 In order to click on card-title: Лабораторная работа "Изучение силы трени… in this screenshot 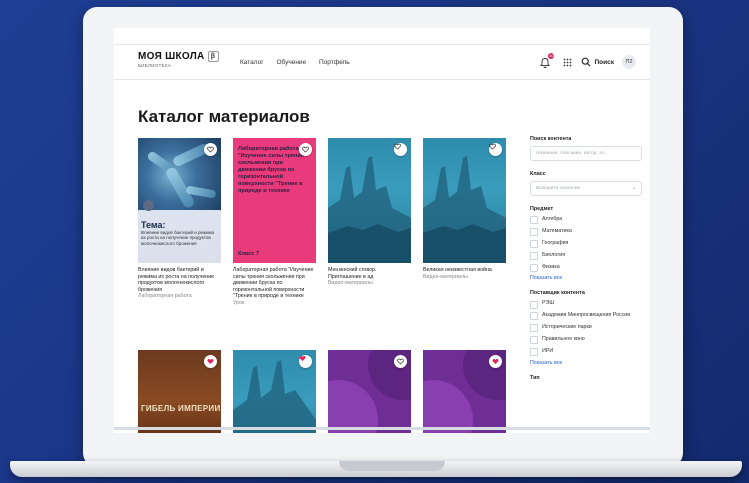, I will do `click(274, 283)`.